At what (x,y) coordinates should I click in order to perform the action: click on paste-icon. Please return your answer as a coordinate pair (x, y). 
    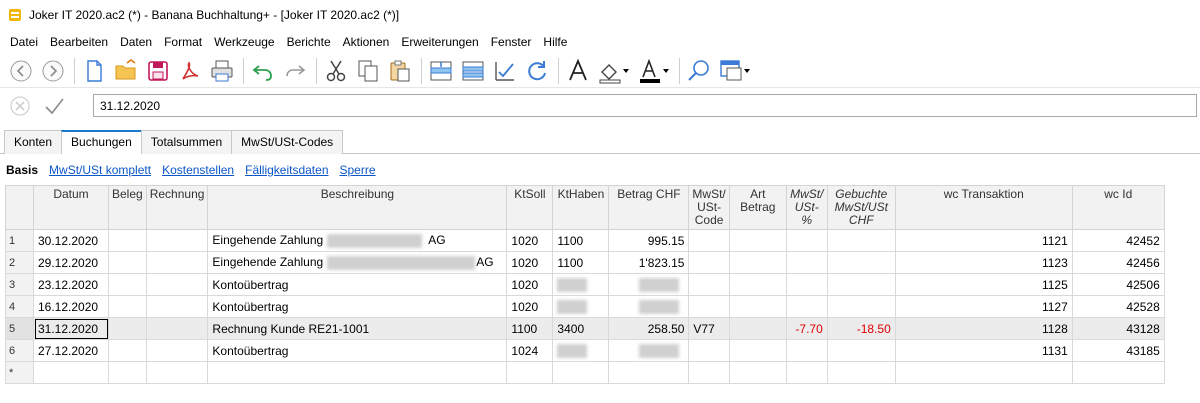
    Looking at the image, I should click on (400, 71).